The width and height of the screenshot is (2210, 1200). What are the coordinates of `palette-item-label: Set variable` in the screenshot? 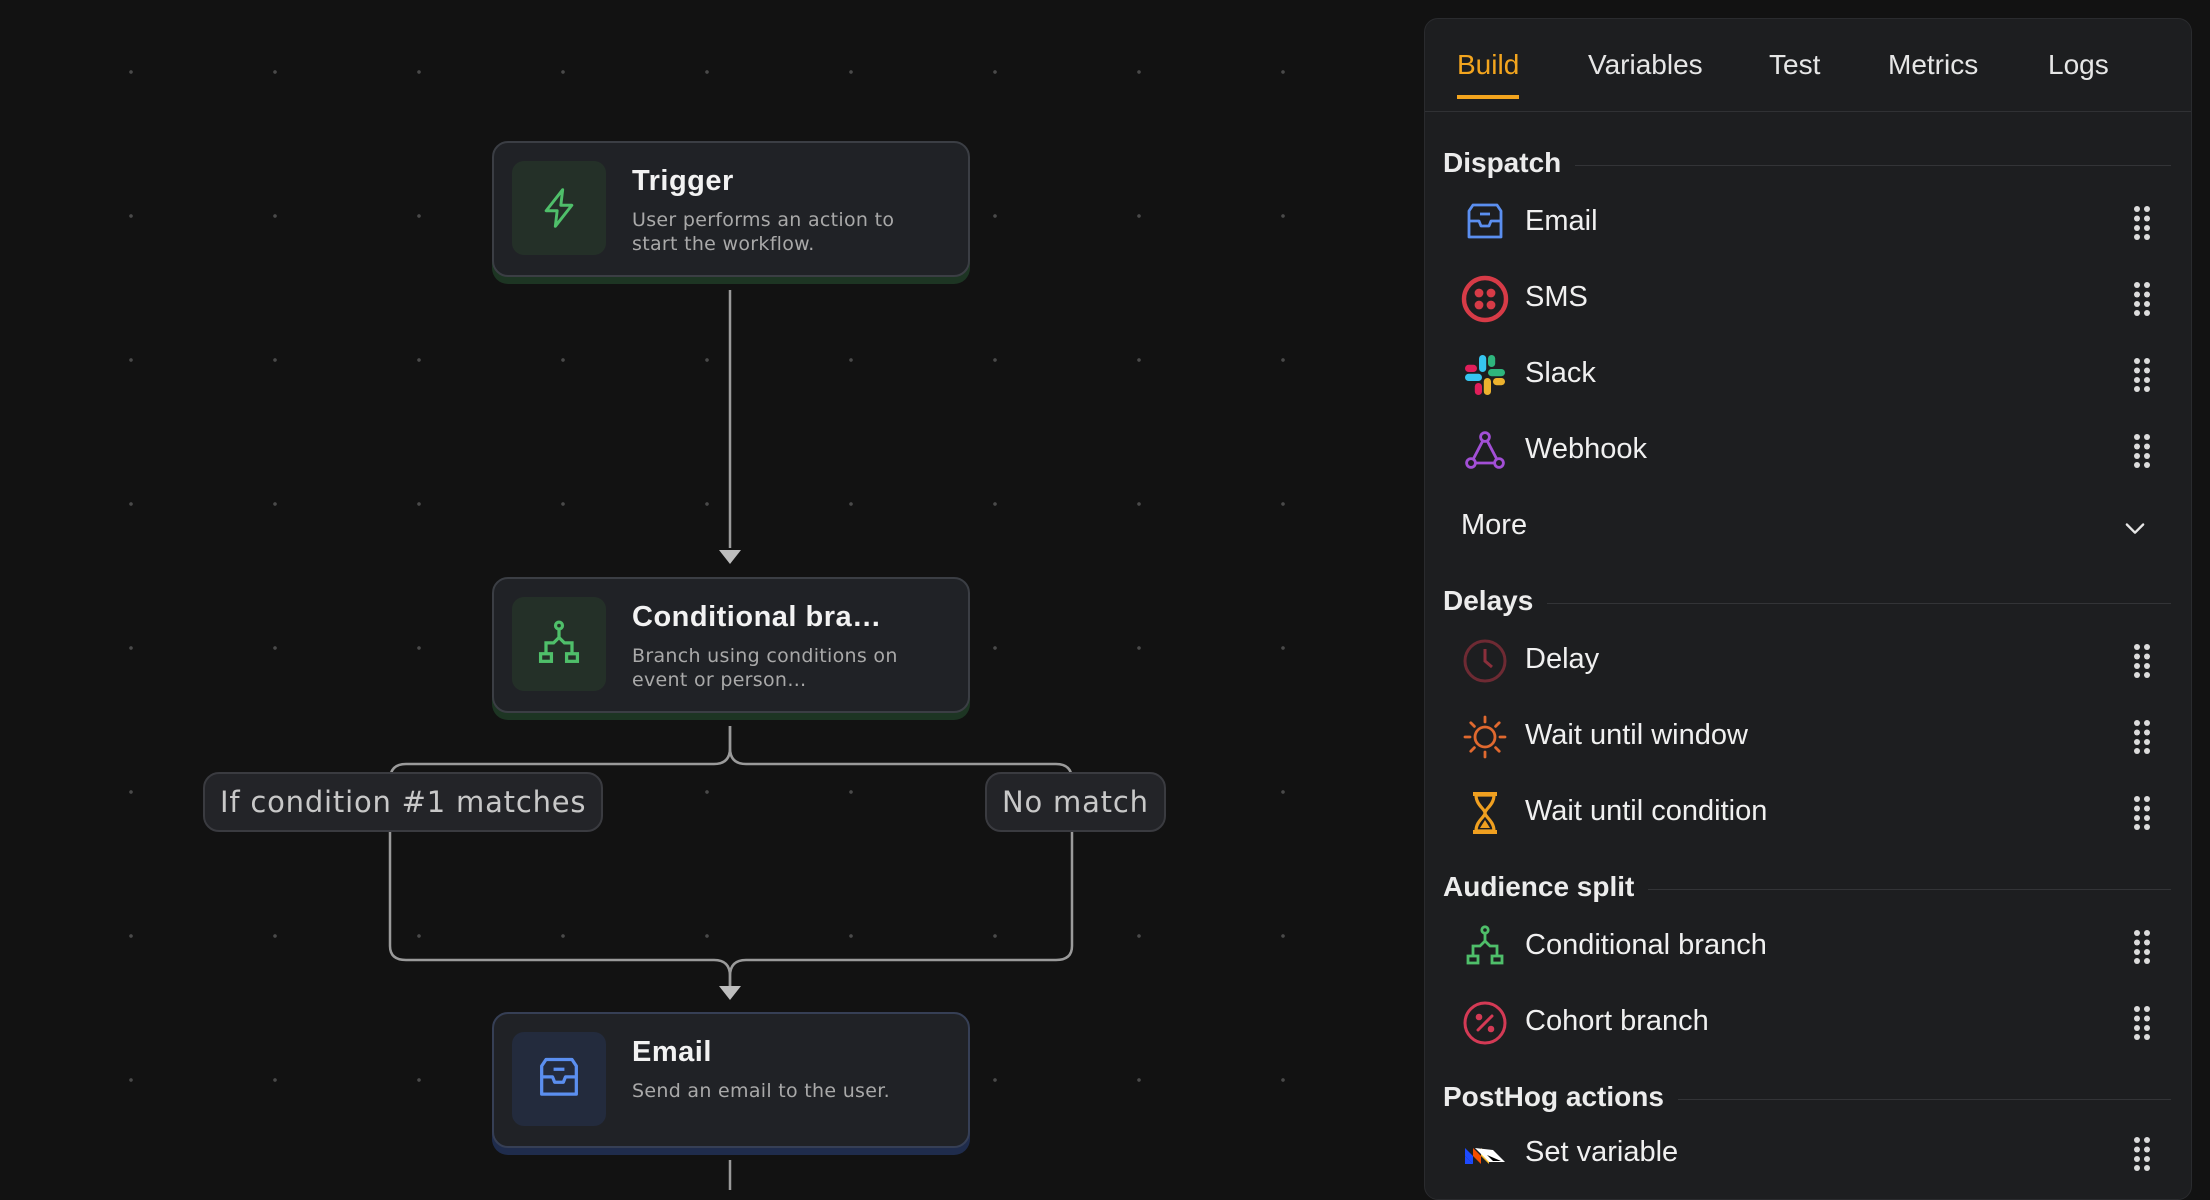 It's located at (1602, 1152).